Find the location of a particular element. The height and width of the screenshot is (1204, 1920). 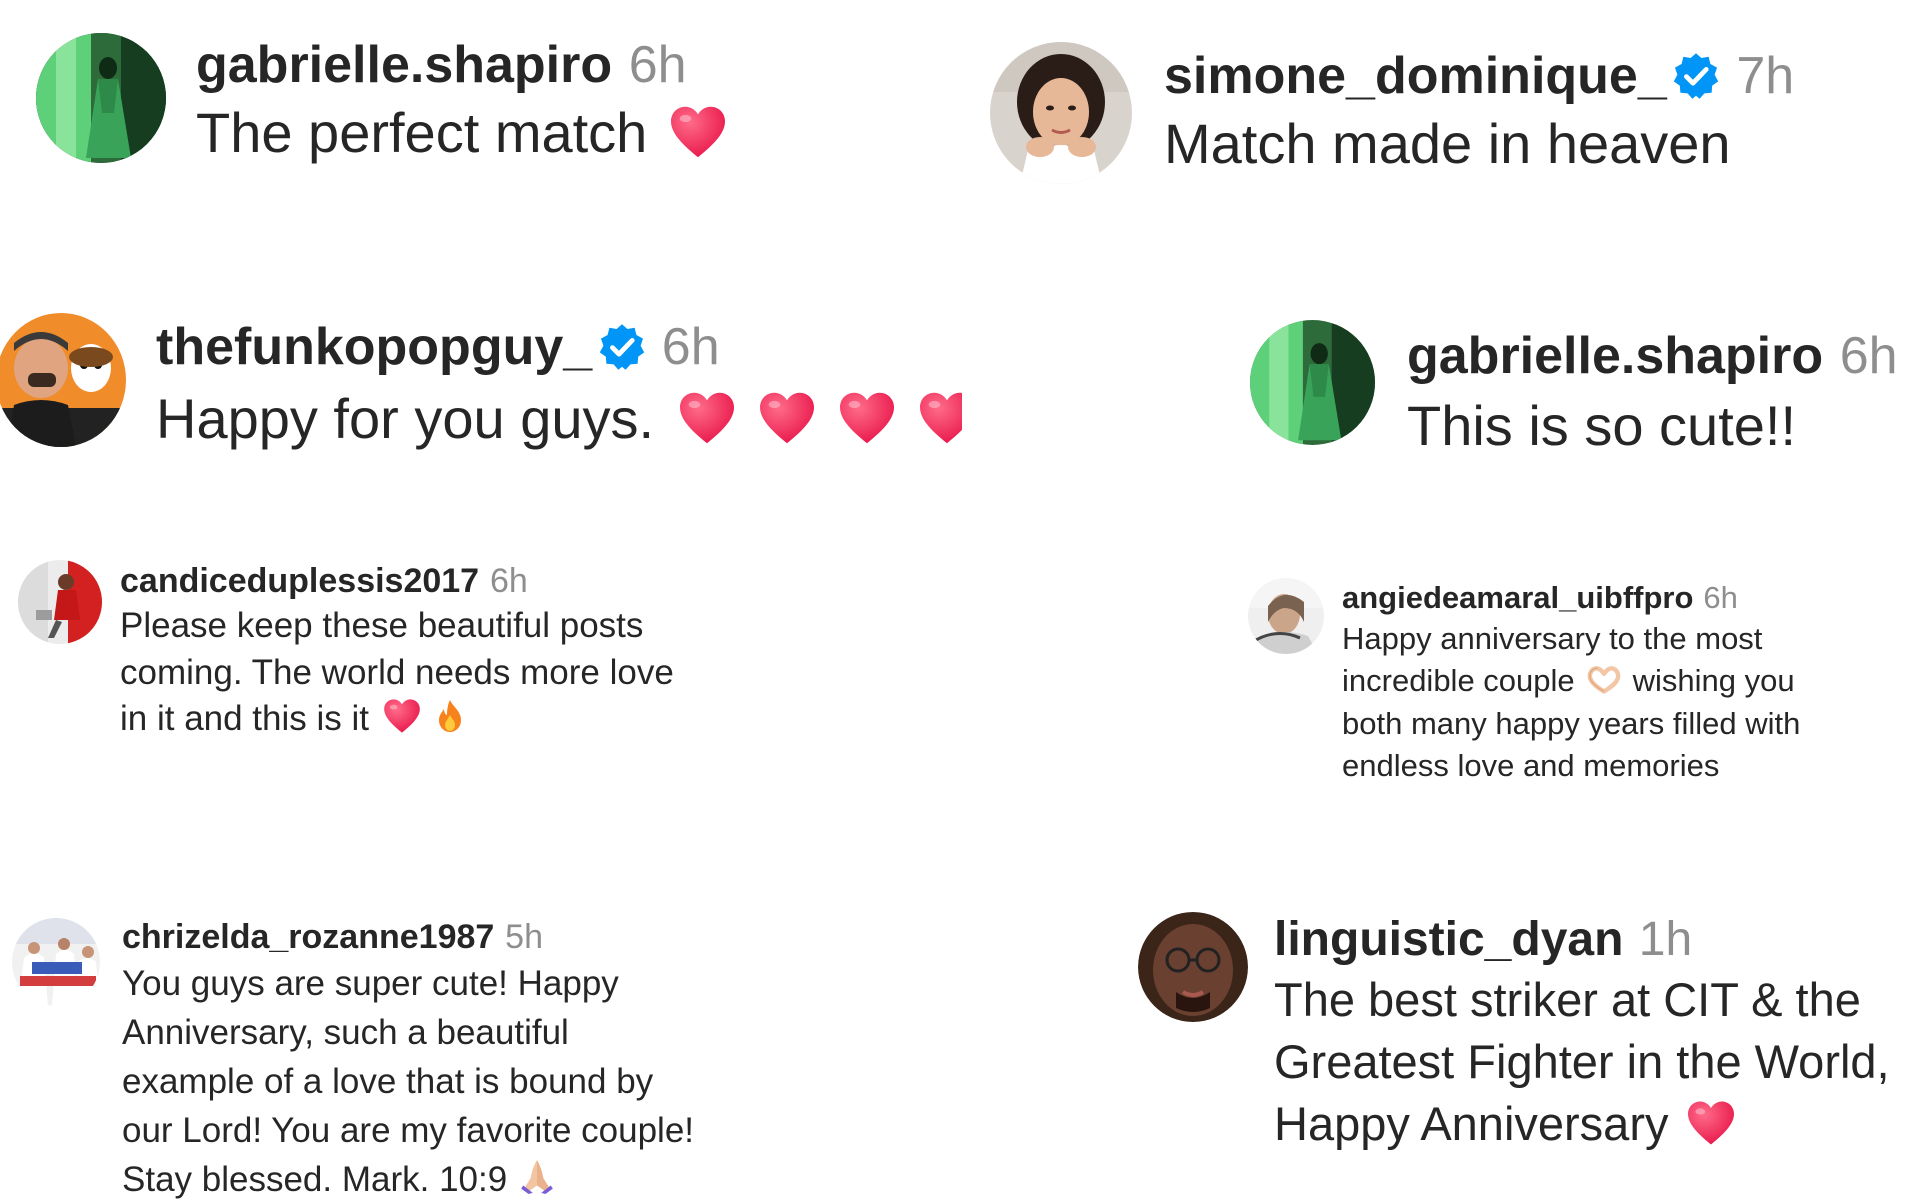

username: angiedeamaral_uibffpro is located at coordinates (1517, 598).